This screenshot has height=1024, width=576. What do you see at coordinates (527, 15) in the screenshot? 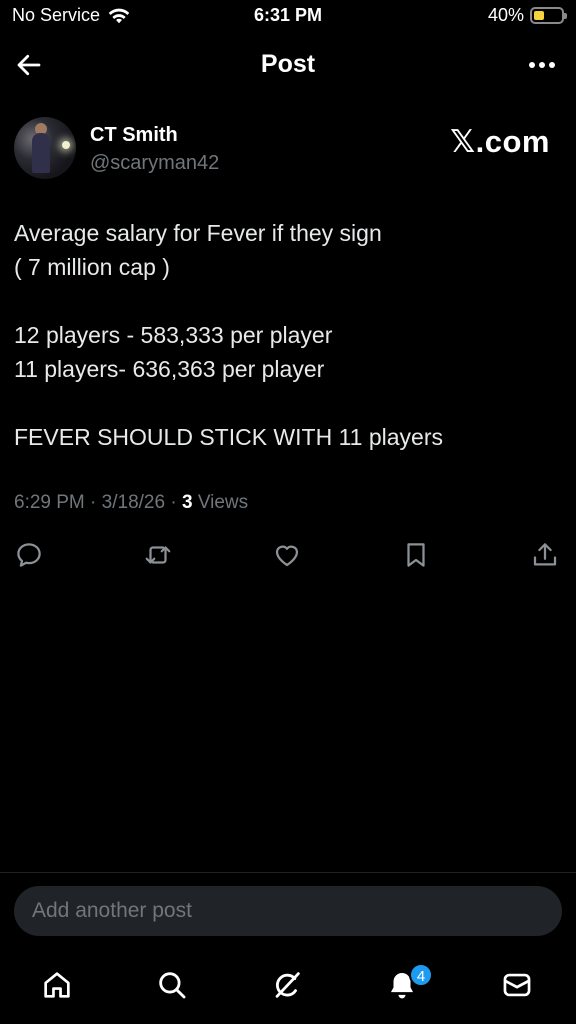
I see `status-right: 40%` at bounding box center [527, 15].